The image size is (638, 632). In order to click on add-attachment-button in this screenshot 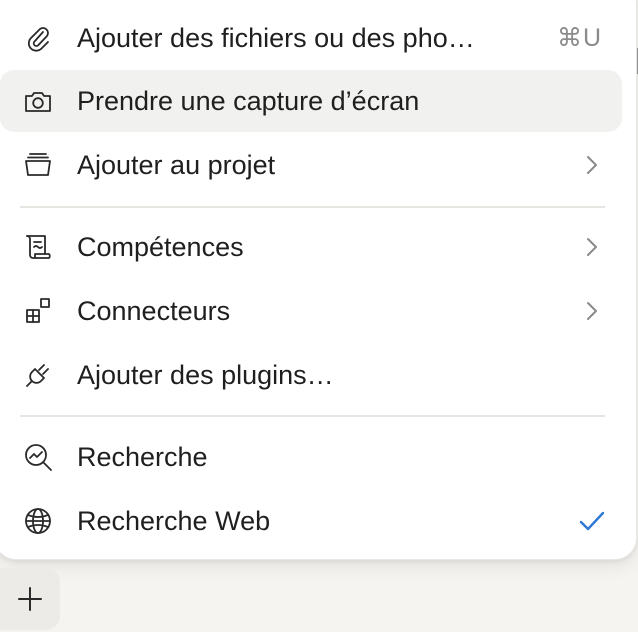, I will do `click(30, 599)`.